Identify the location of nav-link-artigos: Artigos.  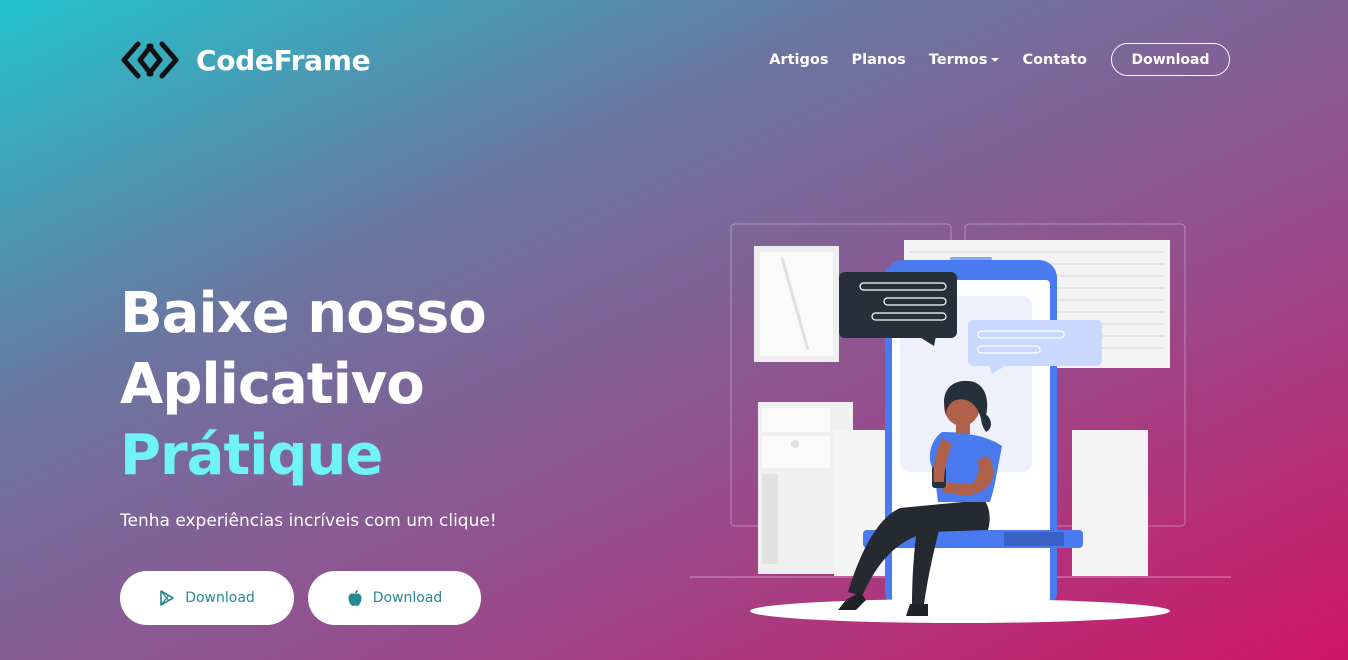
(798, 60).